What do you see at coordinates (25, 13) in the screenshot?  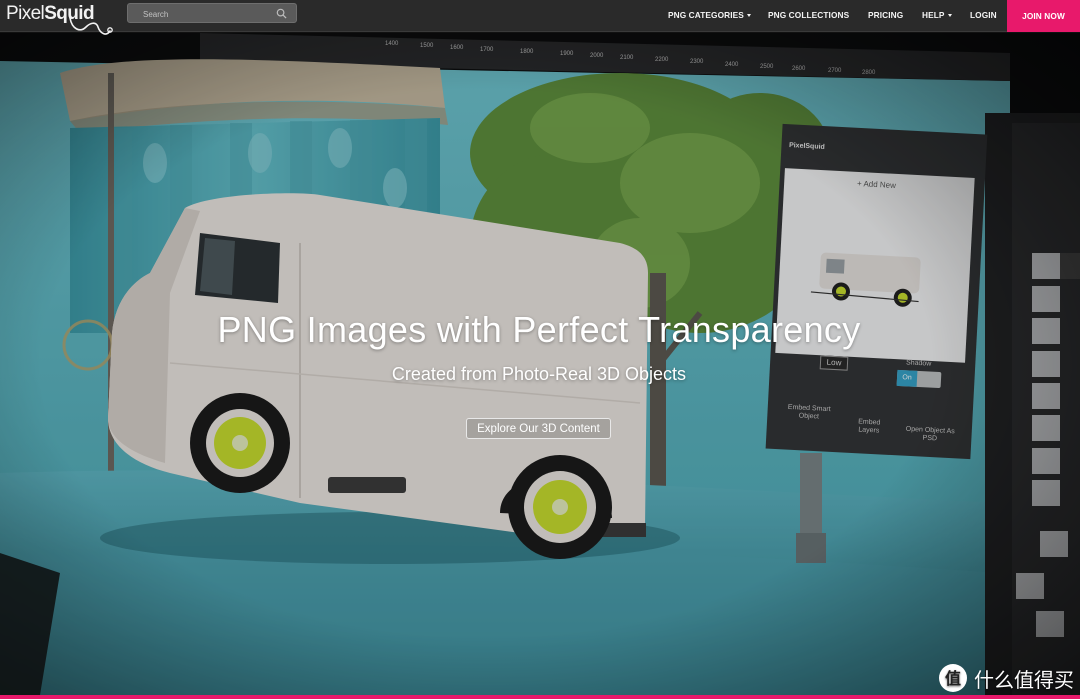 I see `logo-text-pixel: Pixel` at bounding box center [25, 13].